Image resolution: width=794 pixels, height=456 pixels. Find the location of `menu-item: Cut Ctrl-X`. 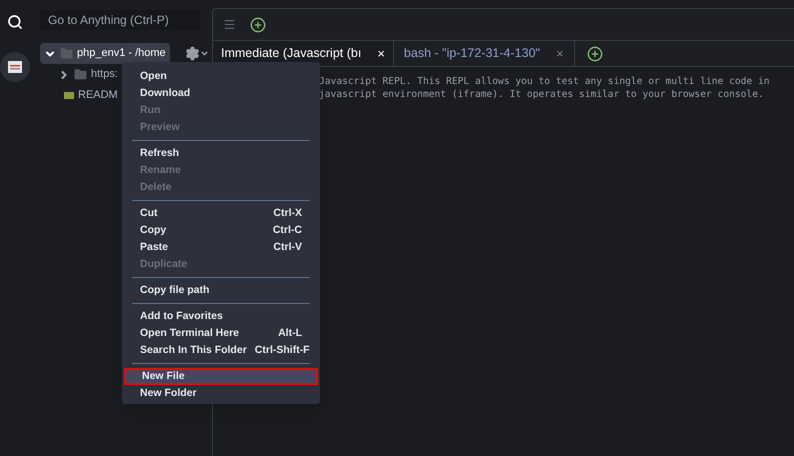

menu-item: Cut Ctrl-X is located at coordinates (221, 213).